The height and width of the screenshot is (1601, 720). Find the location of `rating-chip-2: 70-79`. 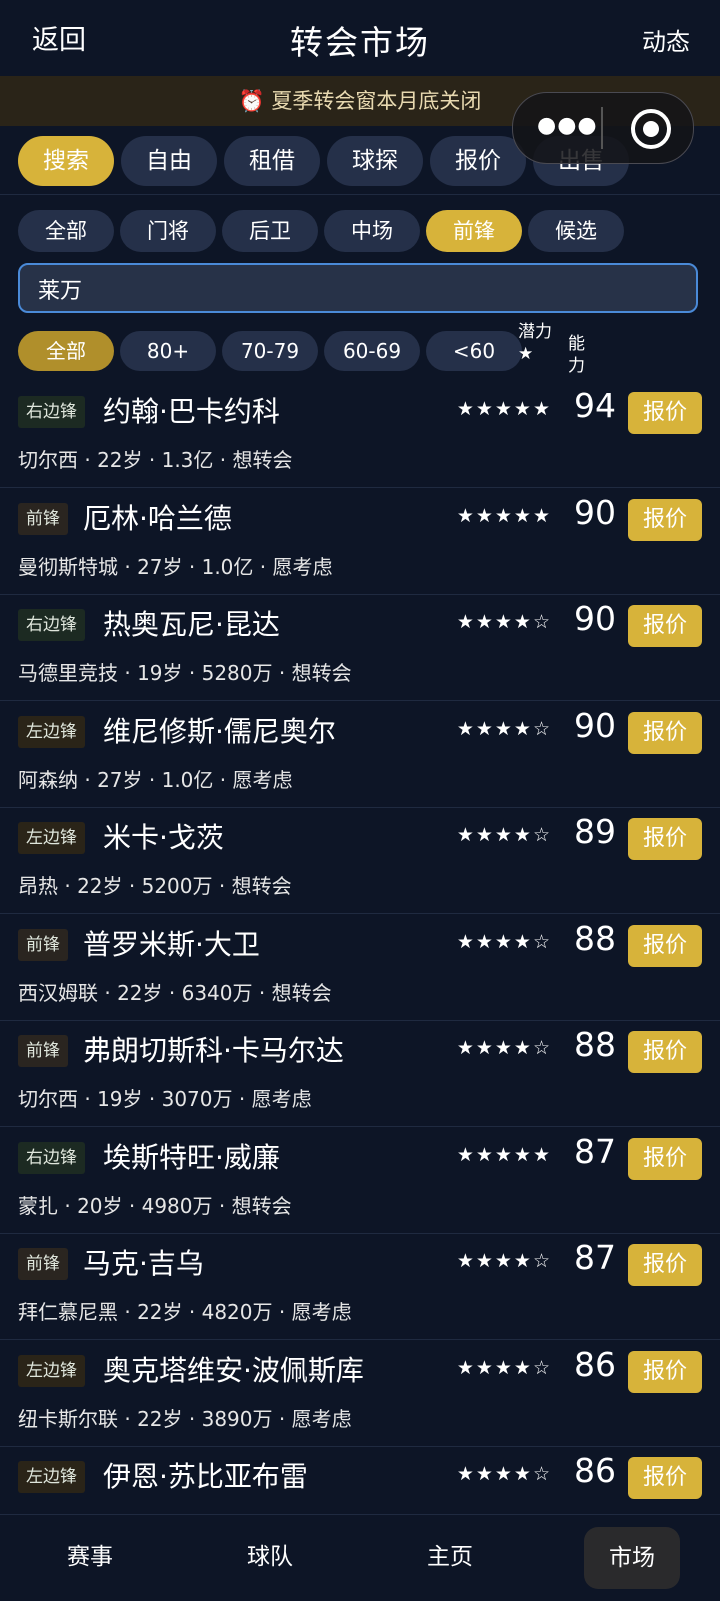

rating-chip-2: 70-79 is located at coordinates (270, 351).